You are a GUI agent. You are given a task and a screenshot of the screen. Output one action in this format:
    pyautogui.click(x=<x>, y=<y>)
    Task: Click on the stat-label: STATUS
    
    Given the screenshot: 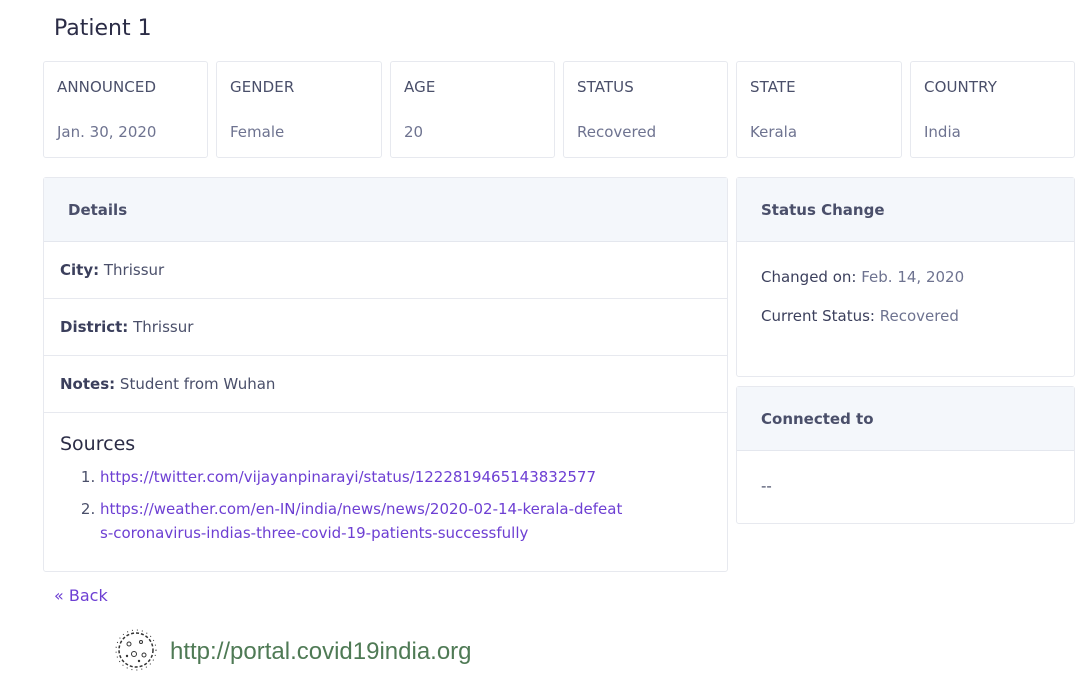 What is the action you would take?
    pyautogui.click(x=605, y=87)
    